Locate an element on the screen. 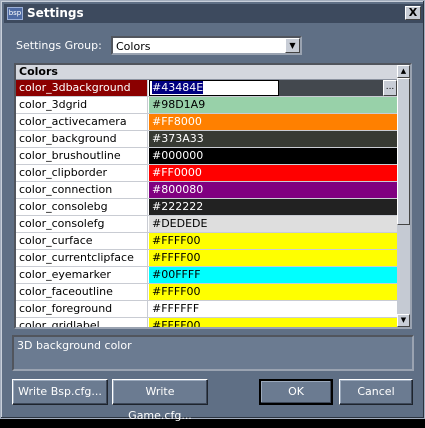  app-icon: bsp is located at coordinates (15, 13).